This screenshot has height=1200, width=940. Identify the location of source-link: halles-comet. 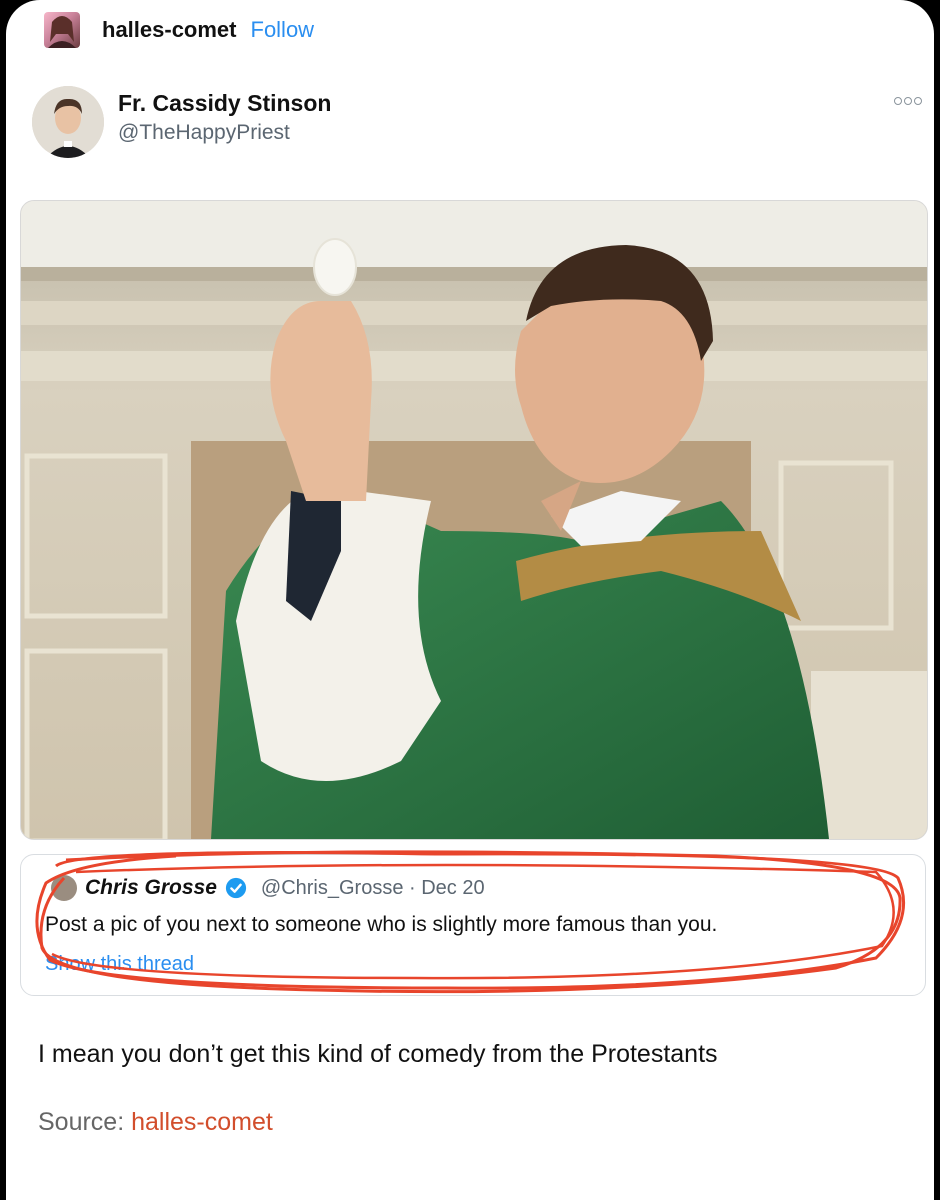
(202, 1122).